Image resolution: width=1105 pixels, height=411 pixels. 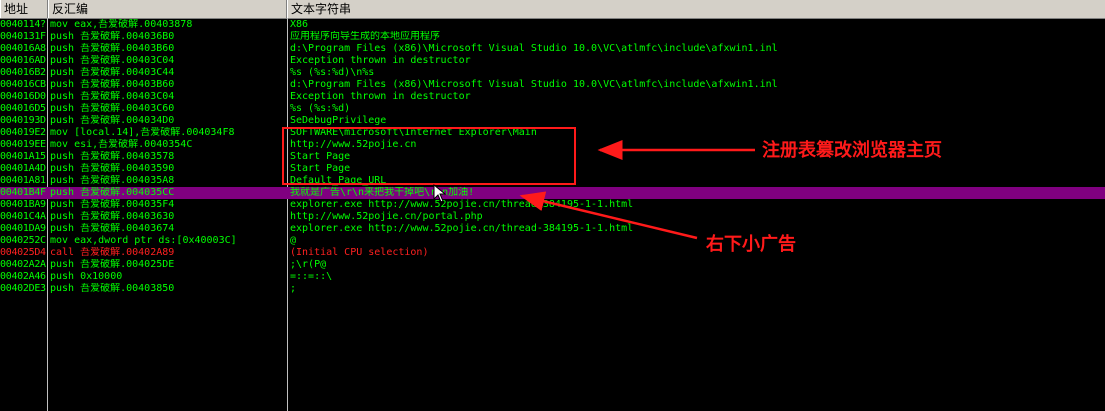 What do you see at coordinates (608, 215) in the screenshot?
I see `ad-arrow` at bounding box center [608, 215].